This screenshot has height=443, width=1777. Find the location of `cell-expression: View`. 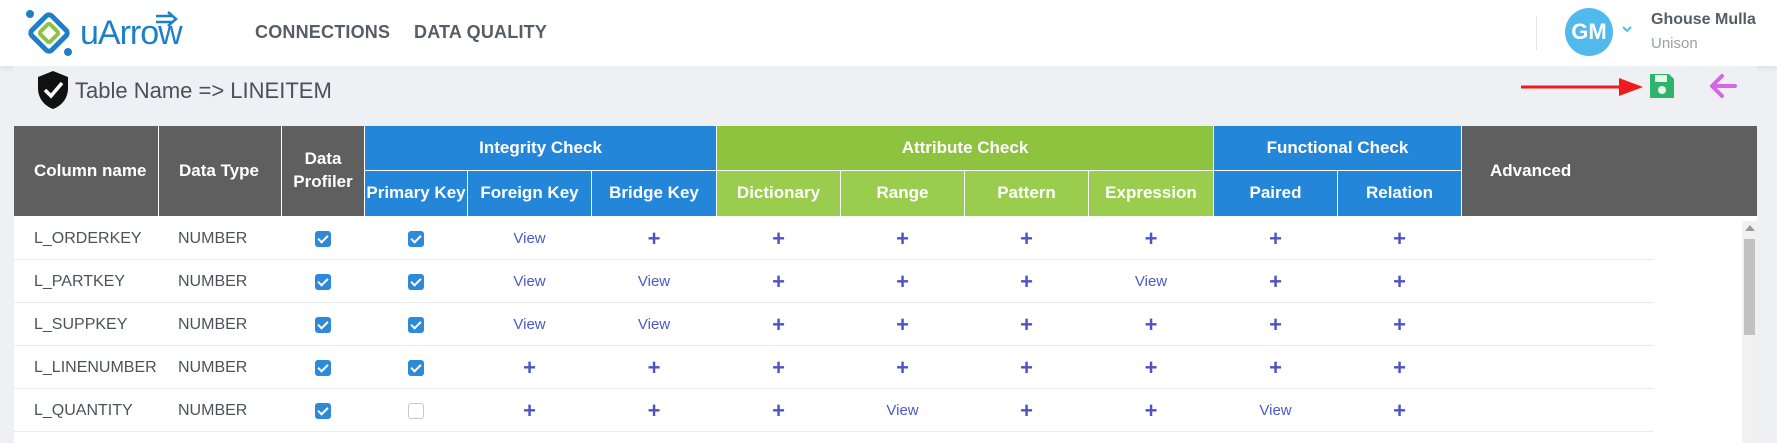

cell-expression: View is located at coordinates (1151, 281).